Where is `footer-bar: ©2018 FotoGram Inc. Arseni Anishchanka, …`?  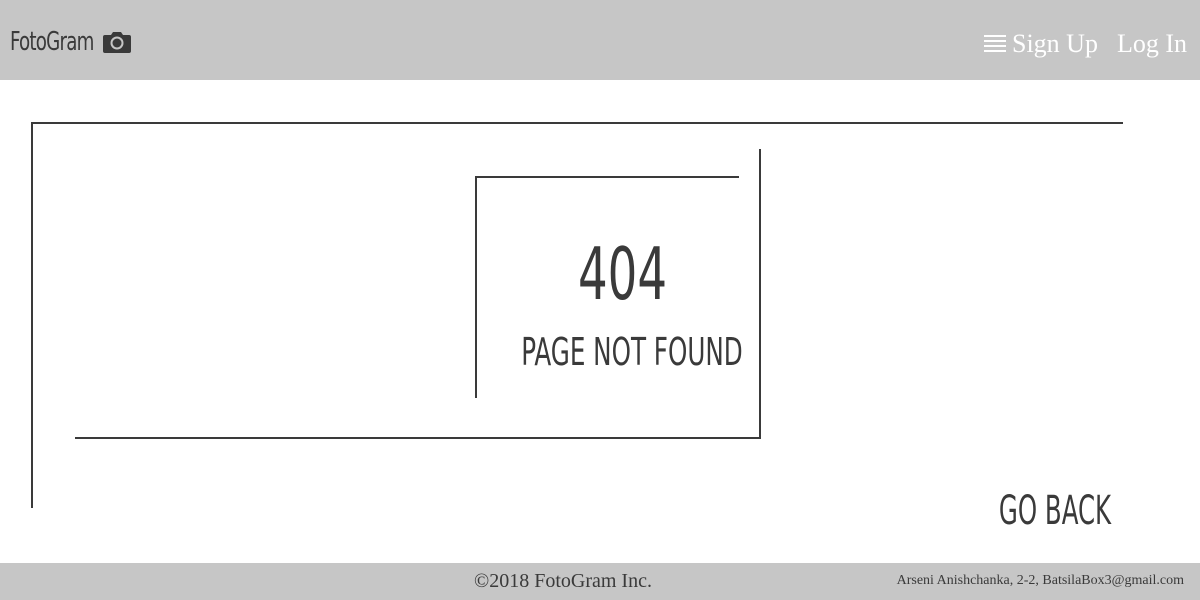 footer-bar: ©2018 FotoGram Inc. Arseni Anishchanka, … is located at coordinates (600, 581).